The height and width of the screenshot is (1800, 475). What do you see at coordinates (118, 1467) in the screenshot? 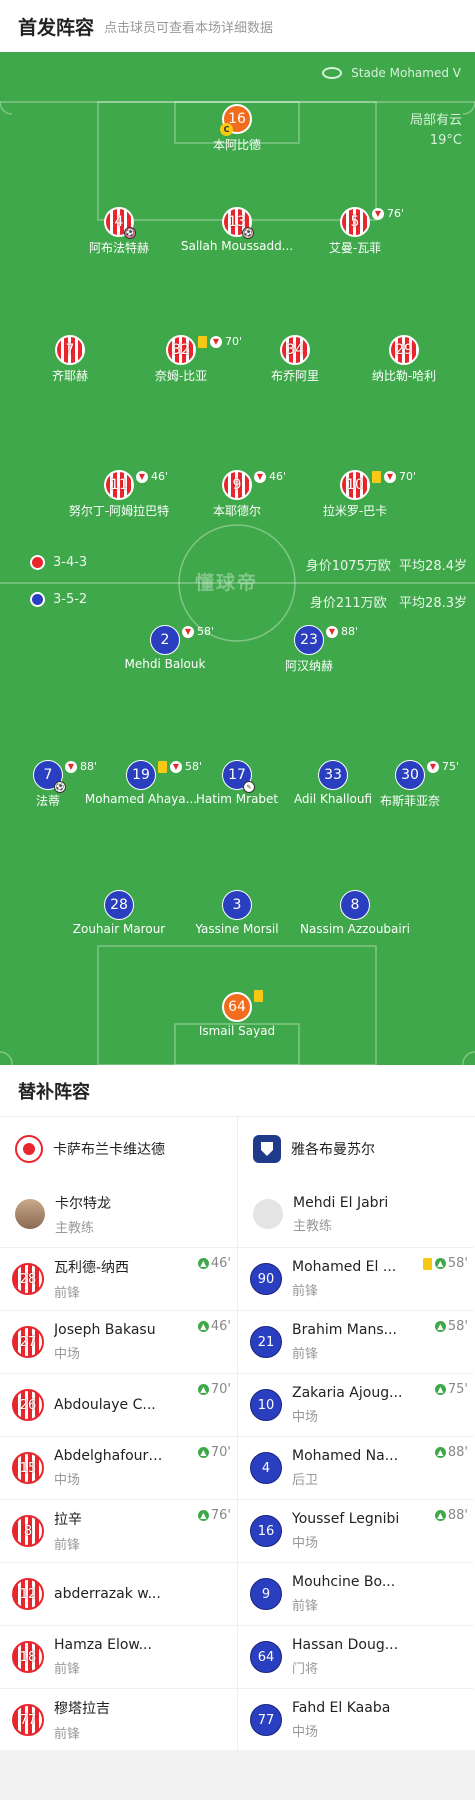
I see `home-sub-row: 15 Abdelghafour ... 中场 ▲ 70'` at bounding box center [118, 1467].